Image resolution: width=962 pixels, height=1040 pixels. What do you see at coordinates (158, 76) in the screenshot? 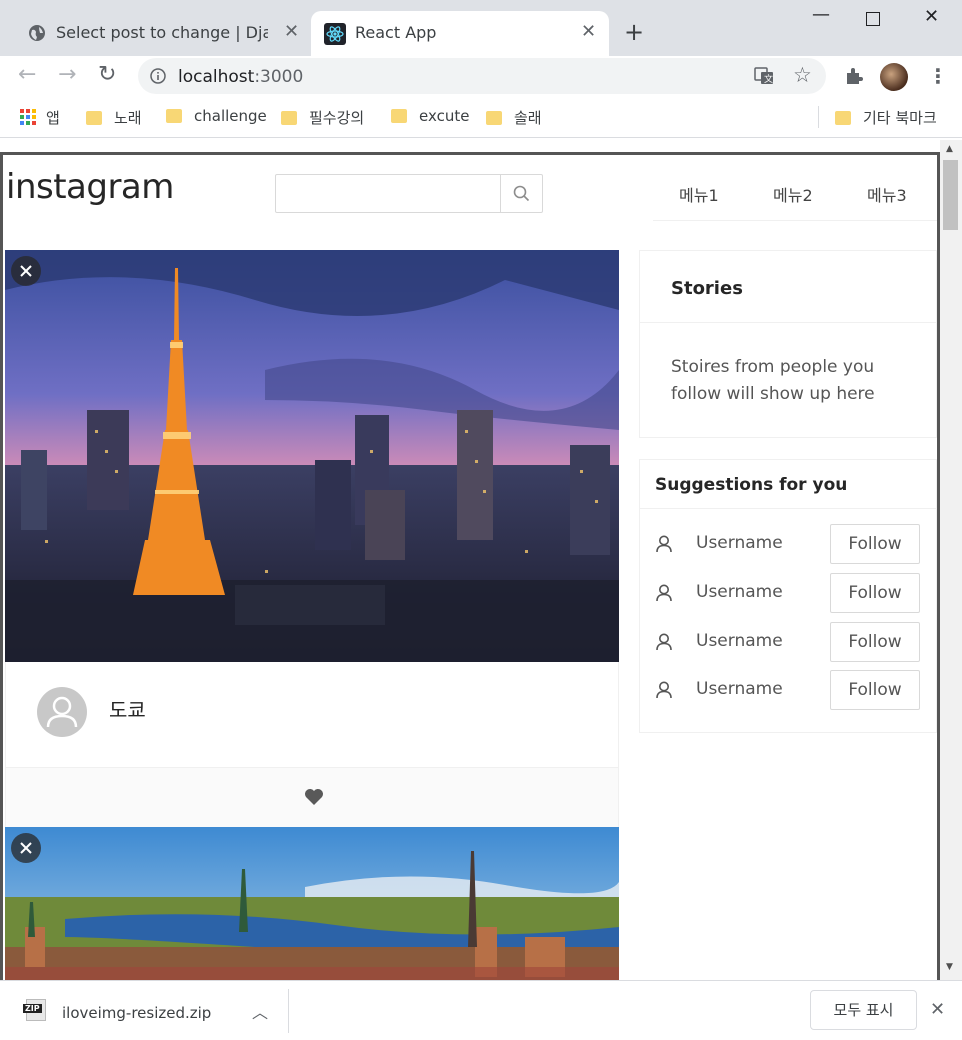
I see `info-icon` at bounding box center [158, 76].